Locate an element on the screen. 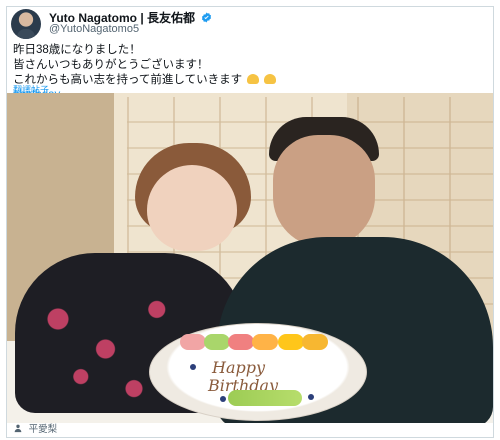 The image size is (500, 440). photo-tag: 平愛梨 is located at coordinates (35, 428).